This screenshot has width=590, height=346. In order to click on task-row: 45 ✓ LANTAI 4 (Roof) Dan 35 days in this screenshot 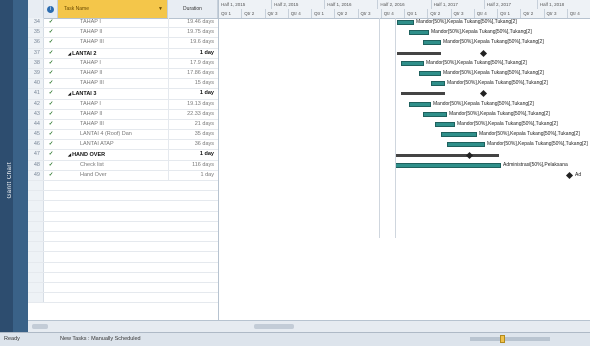, I will do `click(123, 135)`.